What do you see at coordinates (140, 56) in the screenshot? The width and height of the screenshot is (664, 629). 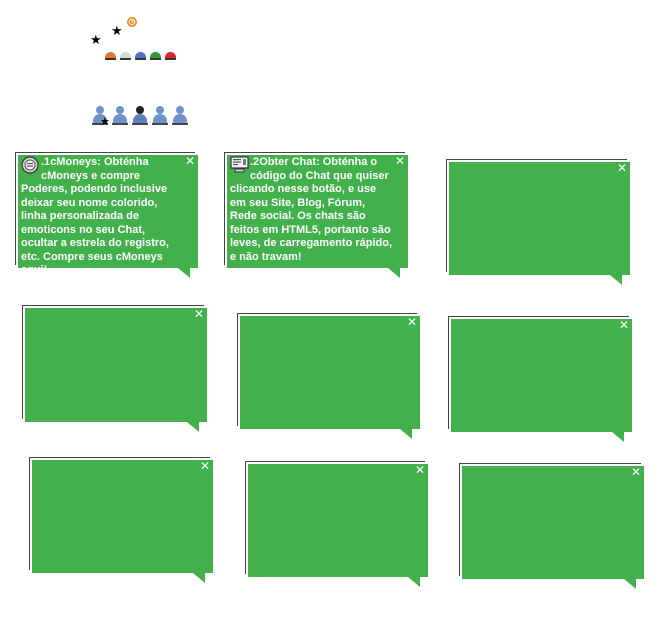 I see `blue-cap-icon` at bounding box center [140, 56].